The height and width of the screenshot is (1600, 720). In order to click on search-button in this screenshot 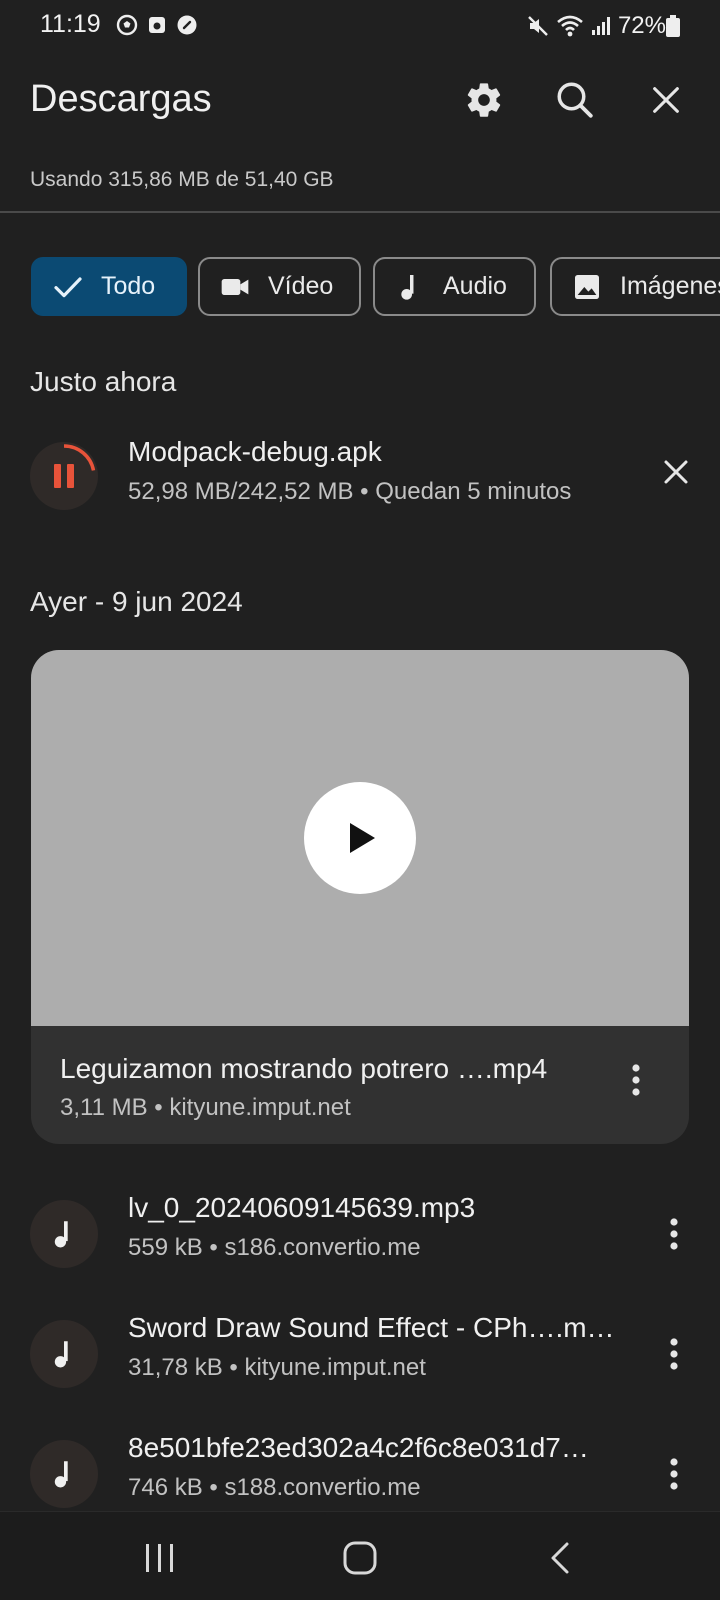, I will do `click(575, 100)`.